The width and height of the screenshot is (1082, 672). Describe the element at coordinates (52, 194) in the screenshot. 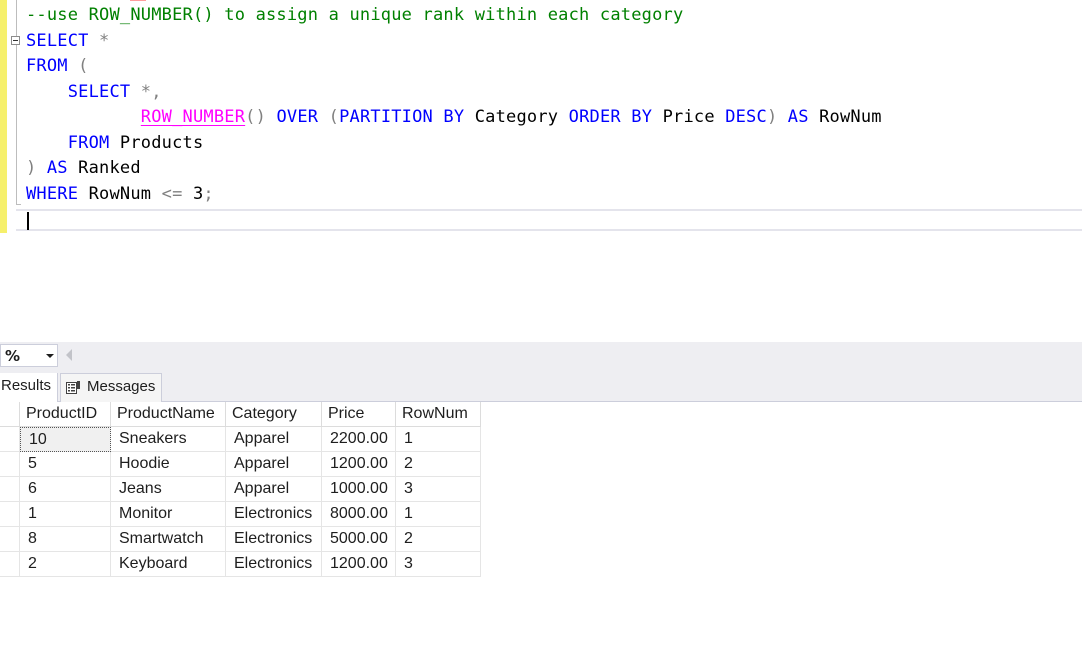

I see `code-token: WHERE` at that location.